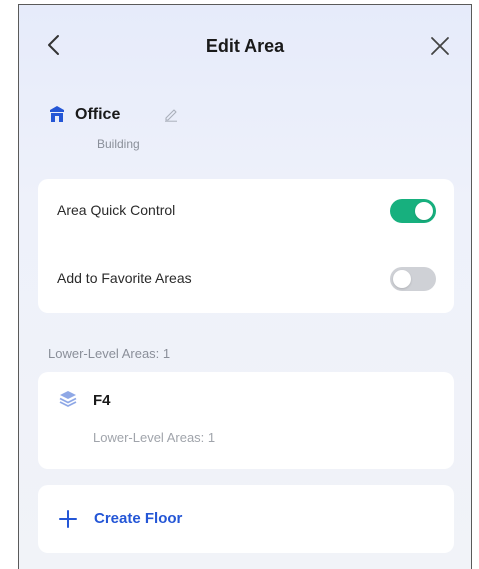  What do you see at coordinates (246, 279) in the screenshot?
I see `setting-row-favorite: Add to Favorite Areas` at bounding box center [246, 279].